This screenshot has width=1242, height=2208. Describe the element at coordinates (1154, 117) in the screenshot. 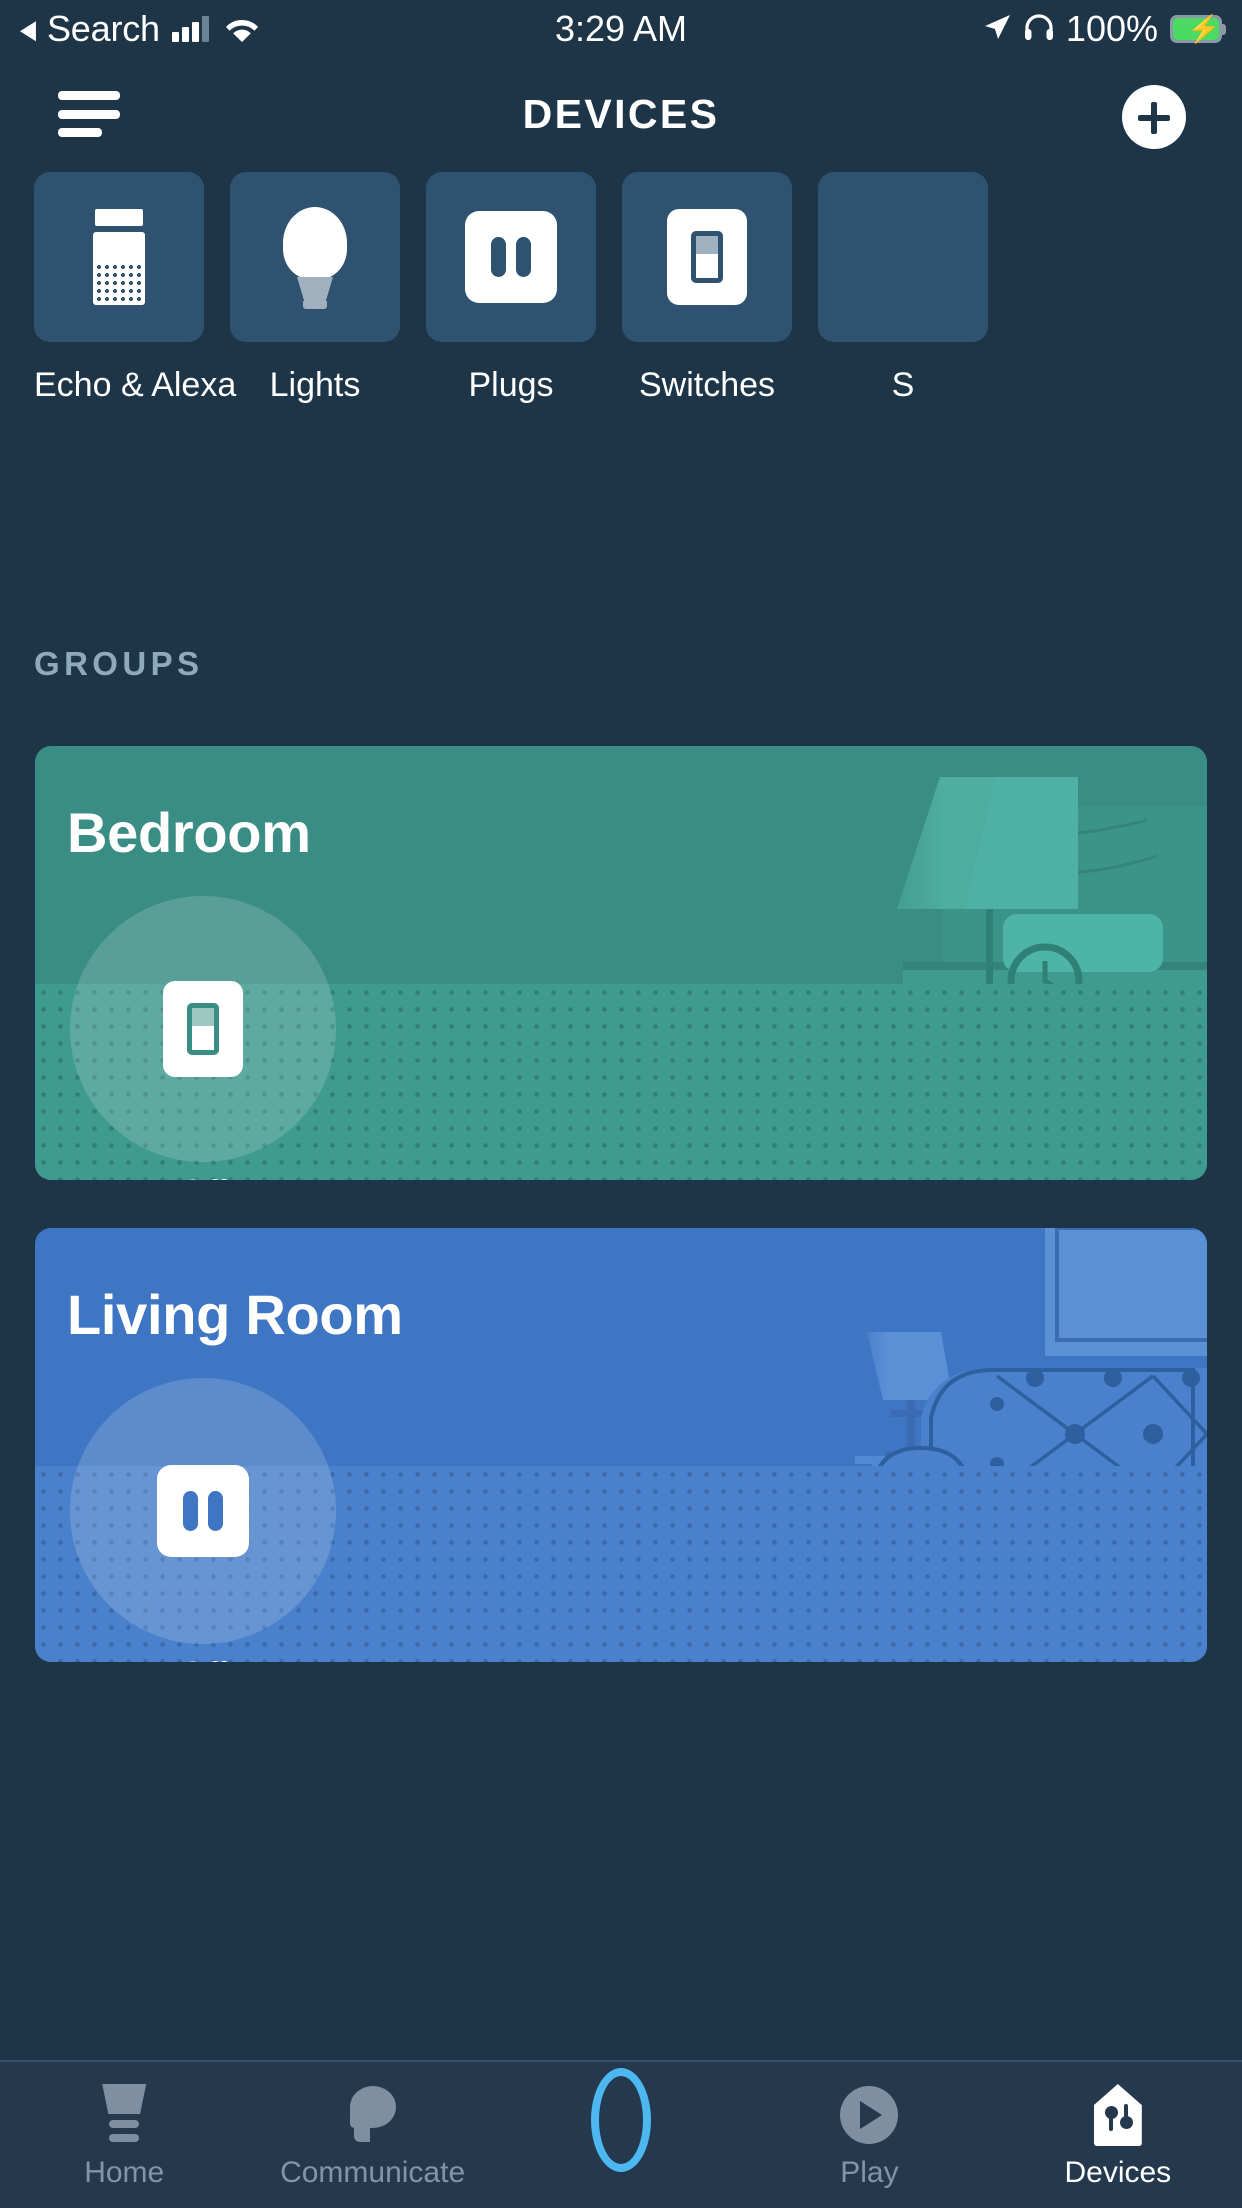

I see `add-device-button` at that location.